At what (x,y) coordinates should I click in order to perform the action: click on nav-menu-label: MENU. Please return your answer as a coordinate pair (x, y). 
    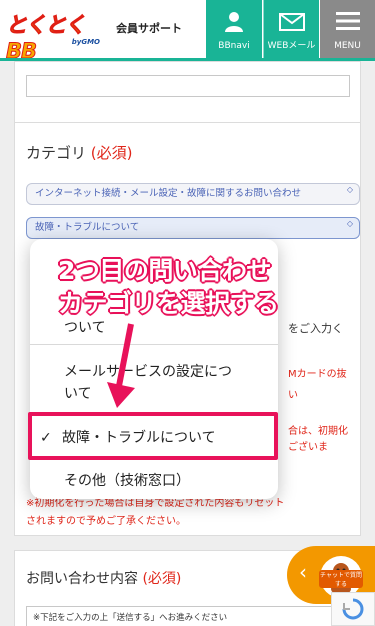
    Looking at the image, I should click on (347, 46).